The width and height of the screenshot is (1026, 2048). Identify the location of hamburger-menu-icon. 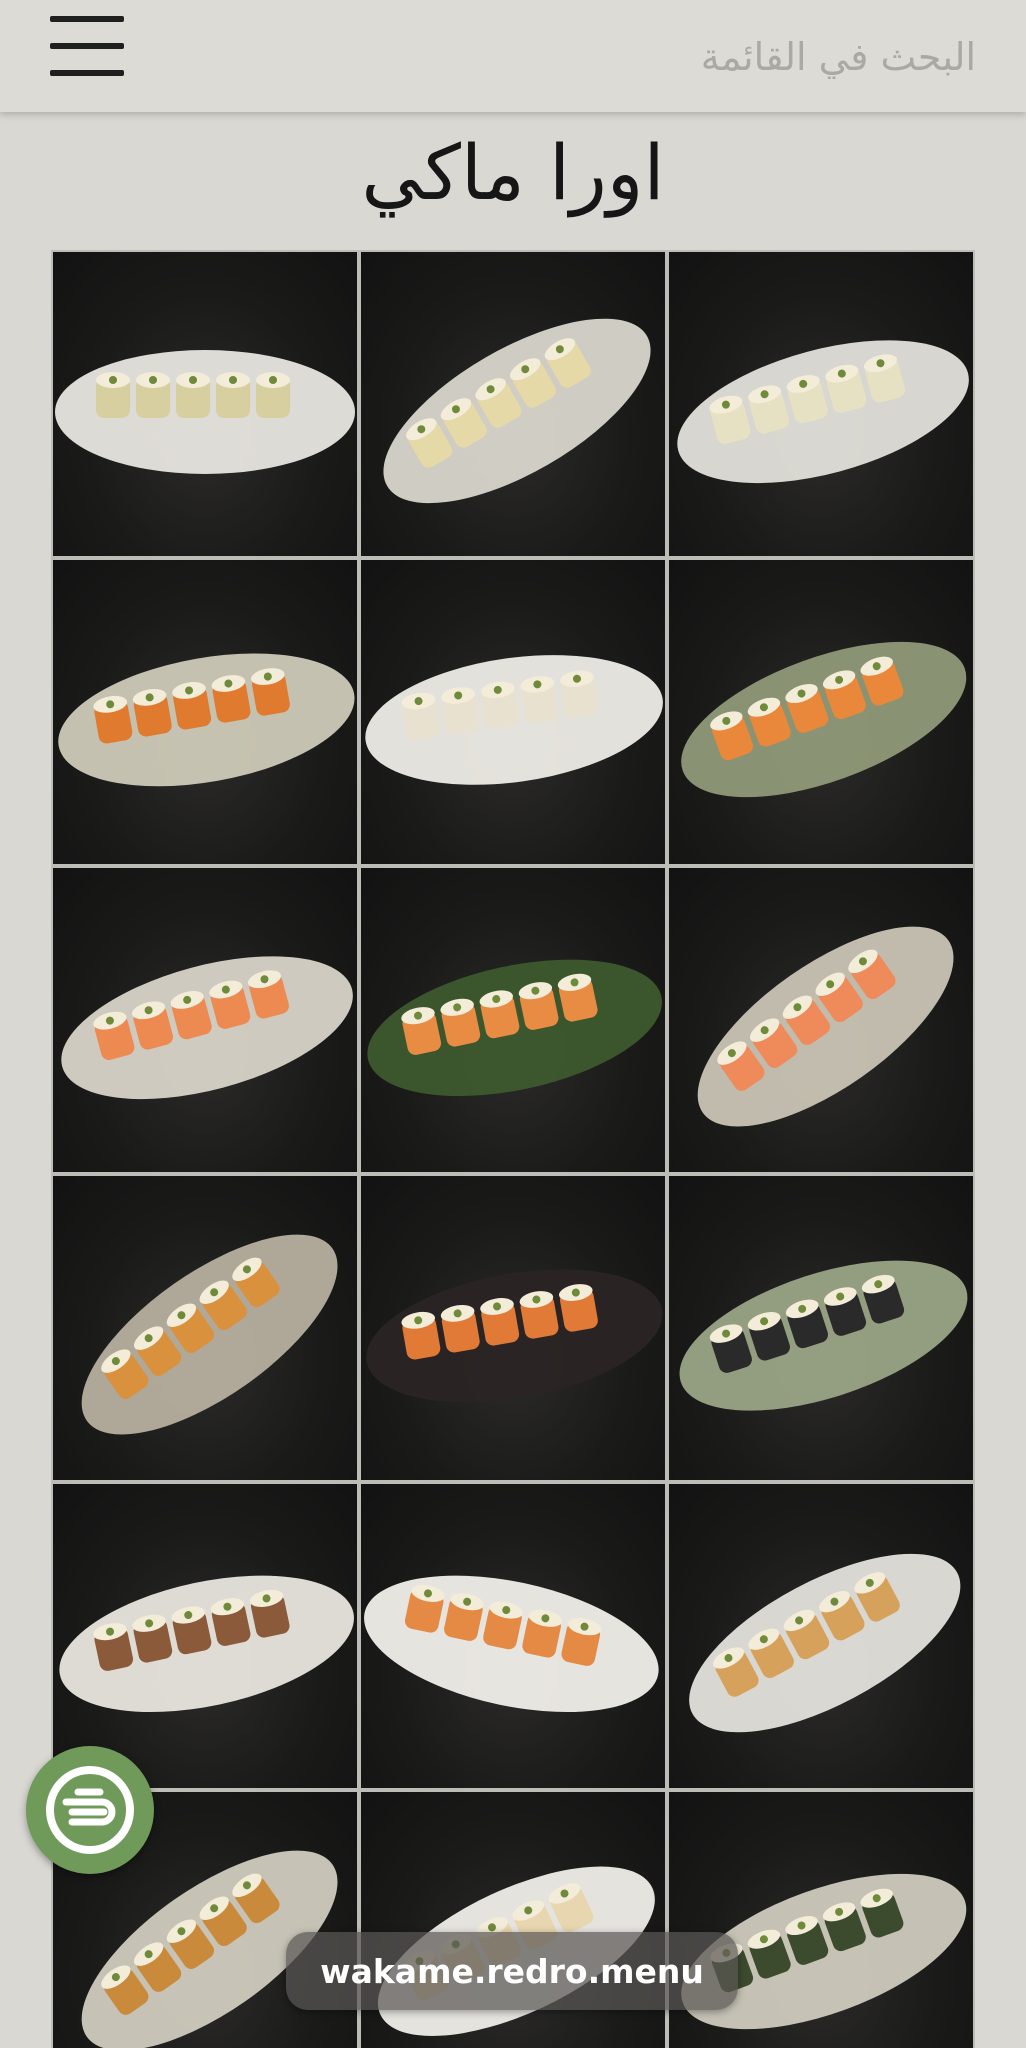
(87, 46).